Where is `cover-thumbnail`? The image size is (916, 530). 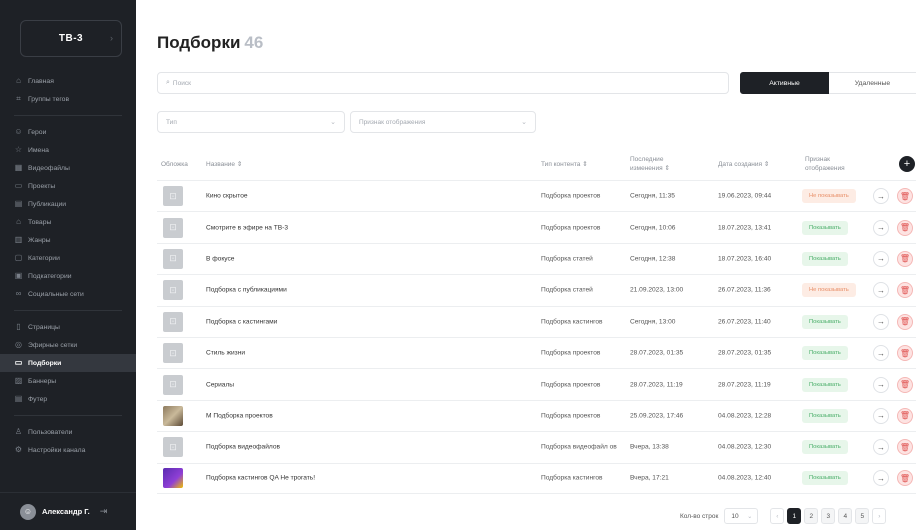 cover-thumbnail is located at coordinates (173, 415).